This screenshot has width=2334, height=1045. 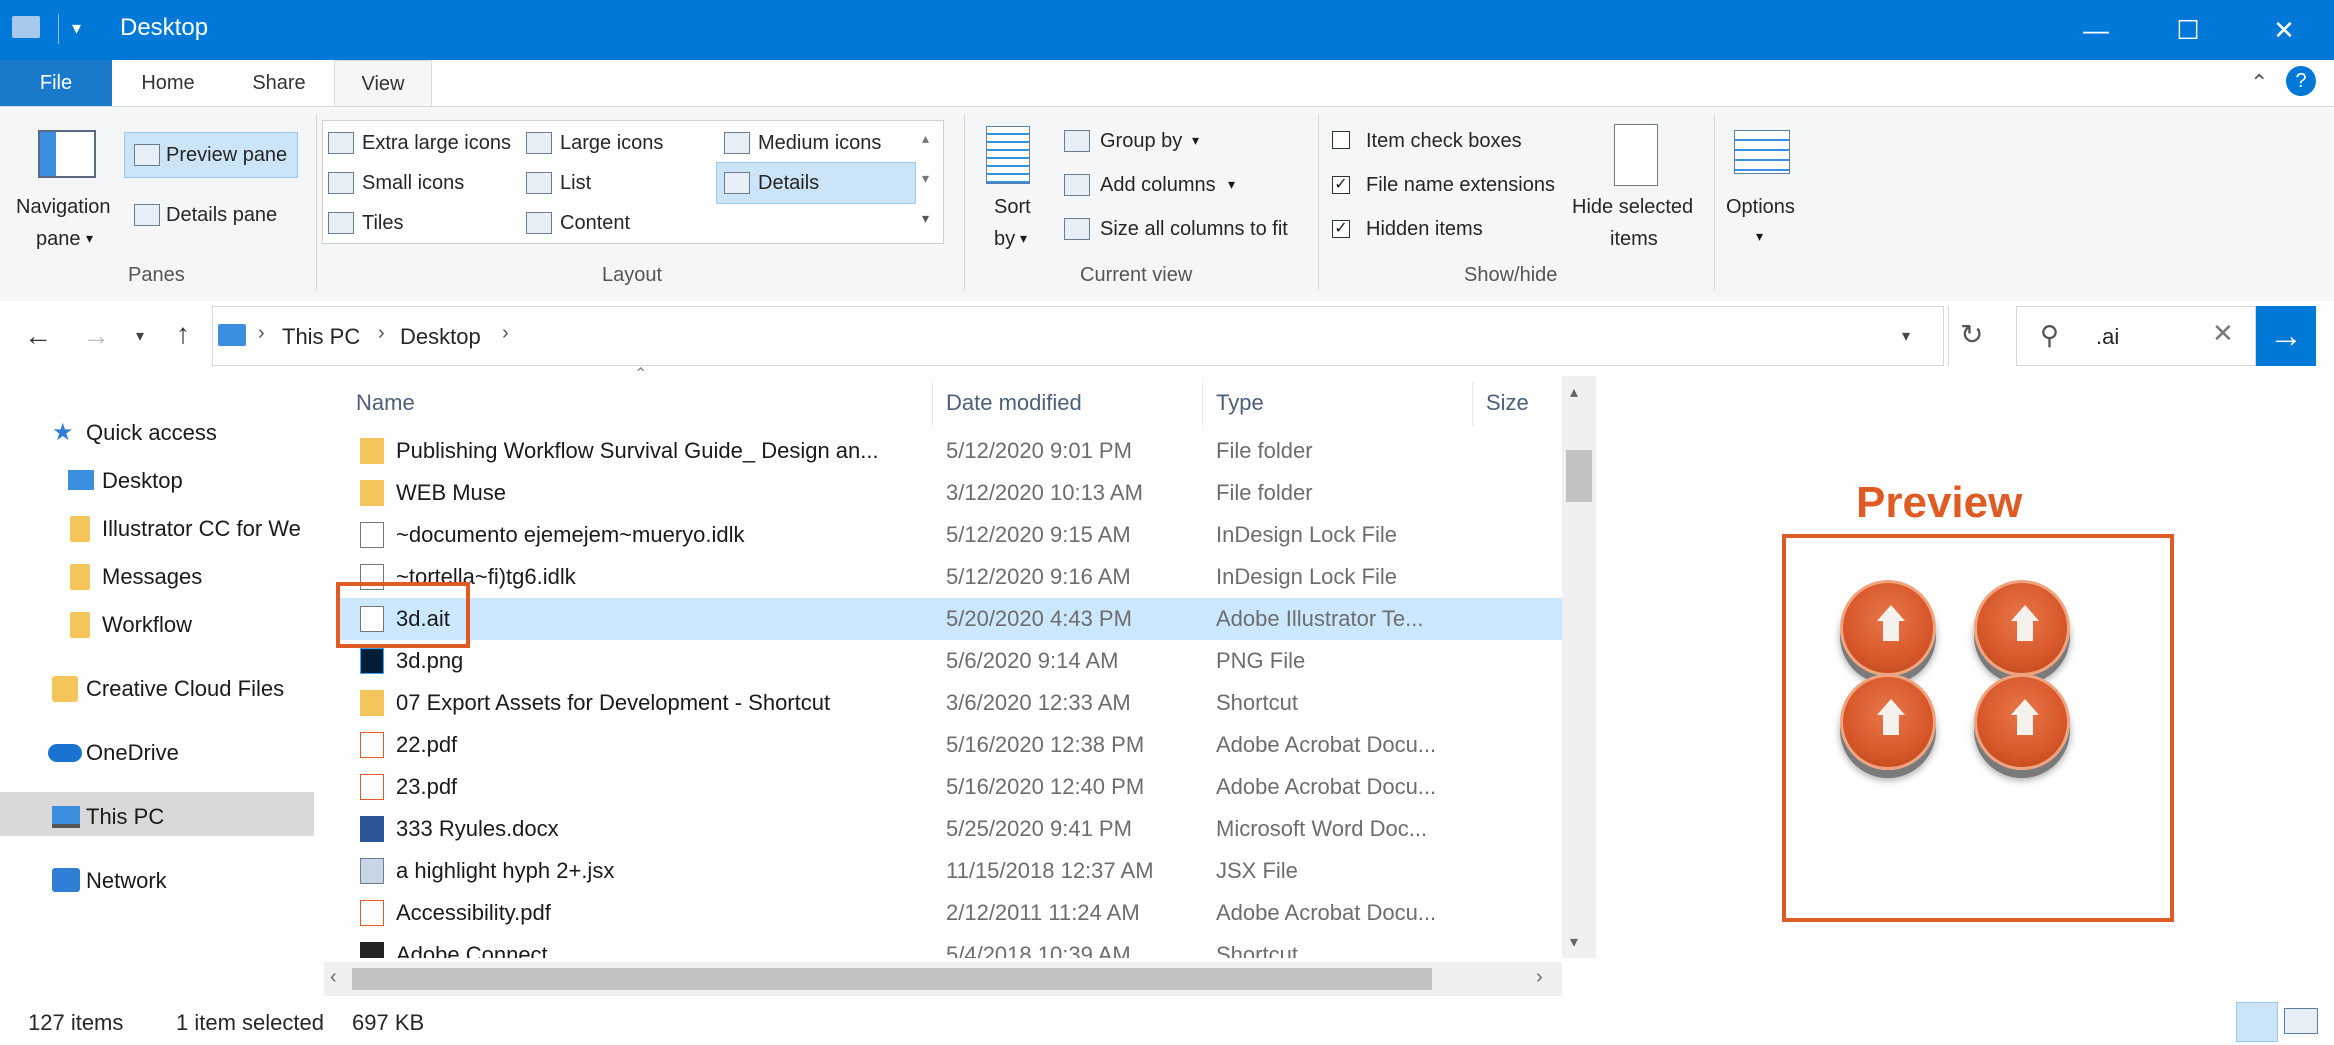 I want to click on file-name: ~documento ejemejem~mueryo.idlk, so click(x=570, y=534).